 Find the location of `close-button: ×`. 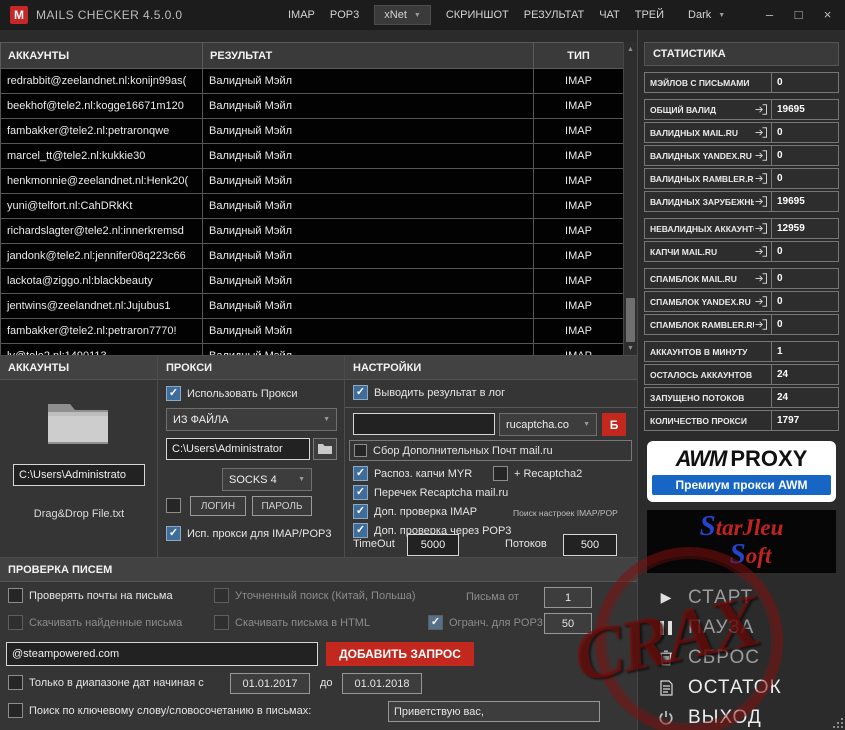

close-button: × is located at coordinates (827, 14).